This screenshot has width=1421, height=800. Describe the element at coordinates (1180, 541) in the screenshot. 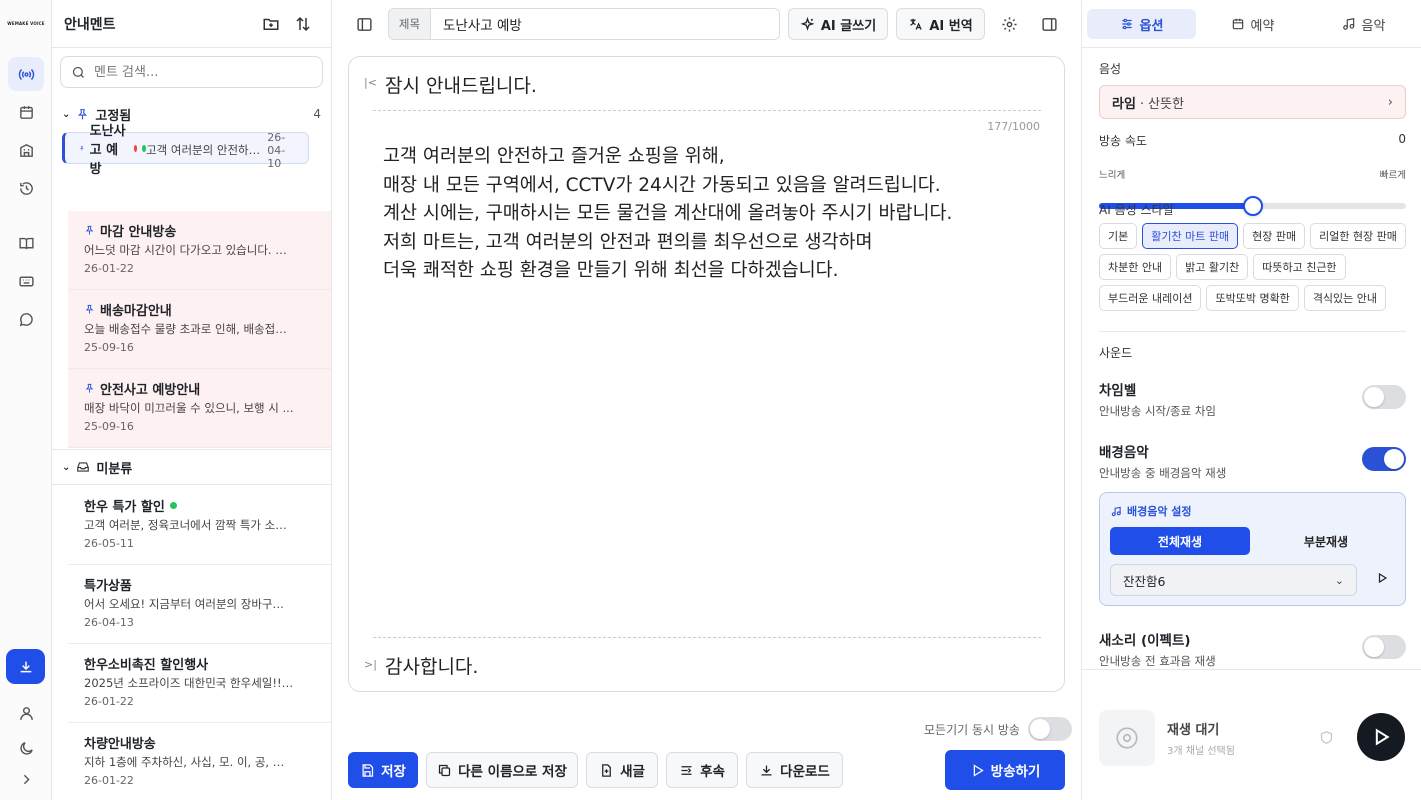

I see `bgm-full-button: 전체재생` at that location.